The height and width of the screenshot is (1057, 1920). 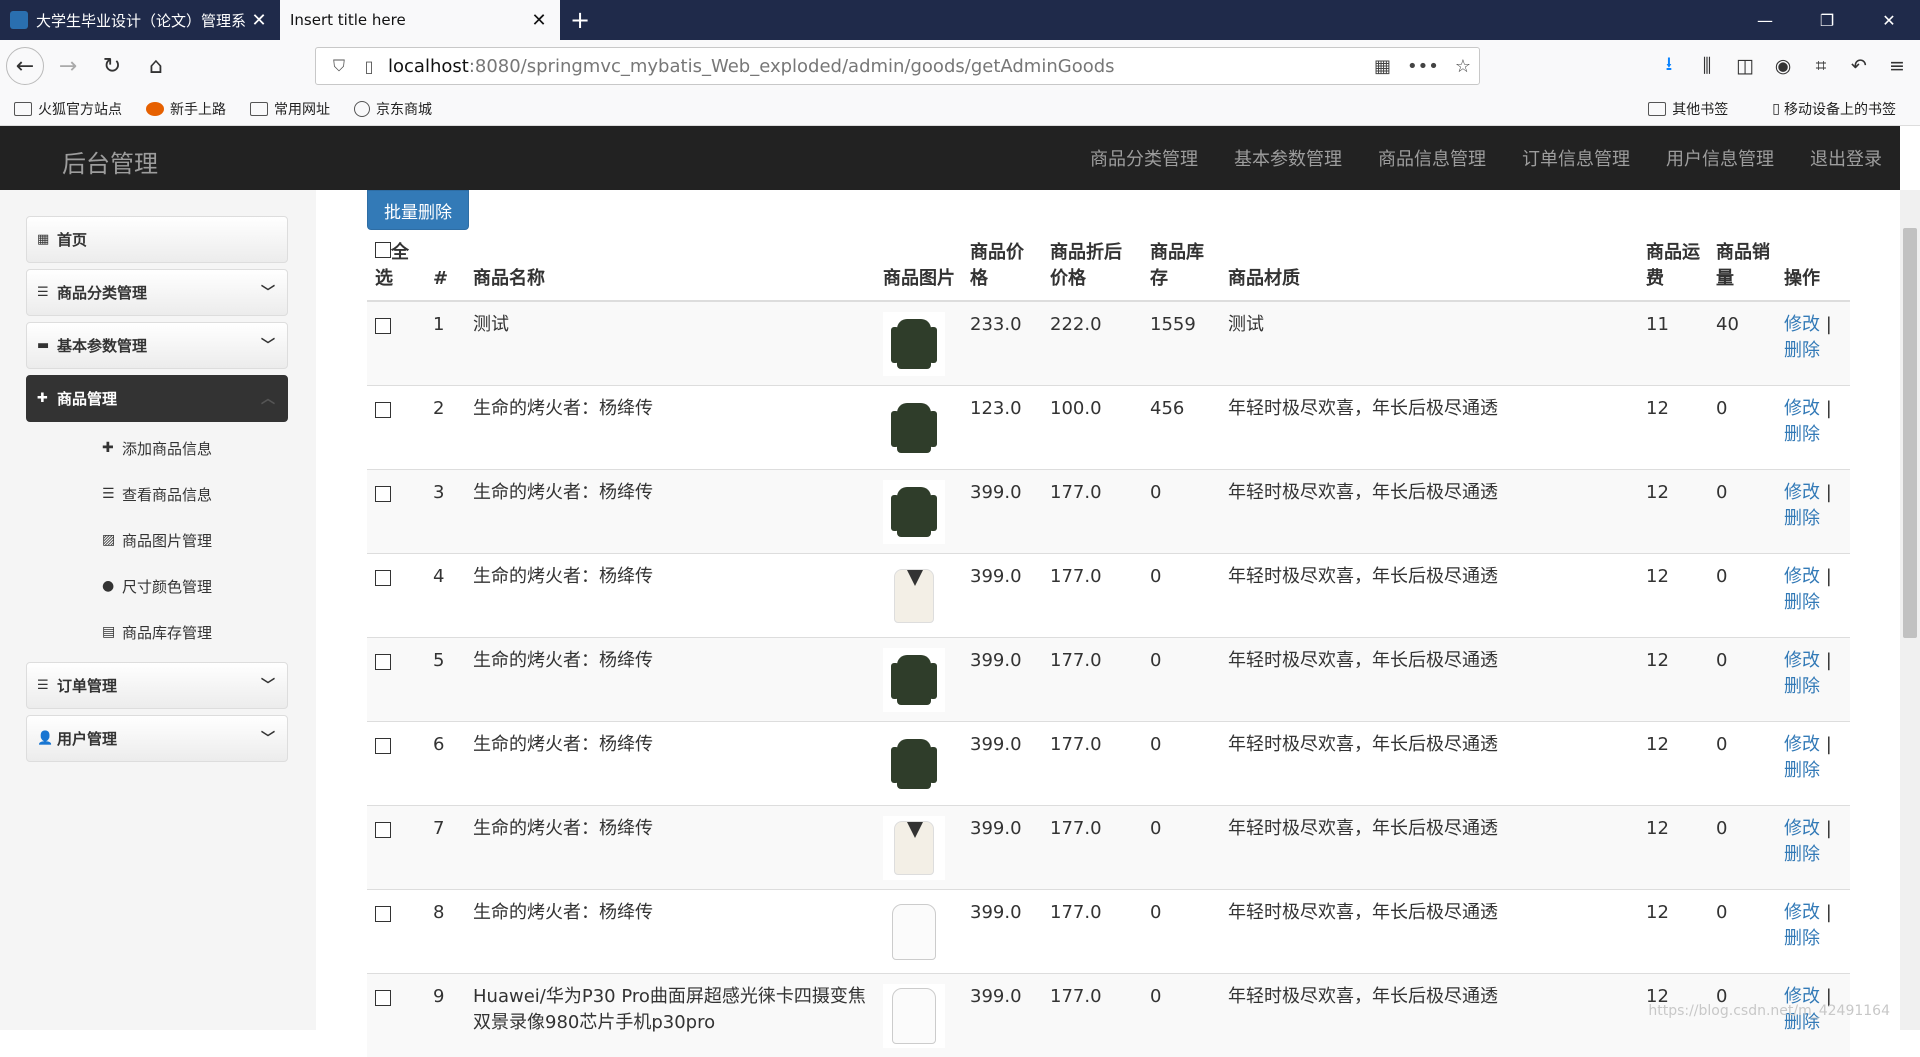 I want to click on briefcase-icon: ▬, so click(x=43, y=345).